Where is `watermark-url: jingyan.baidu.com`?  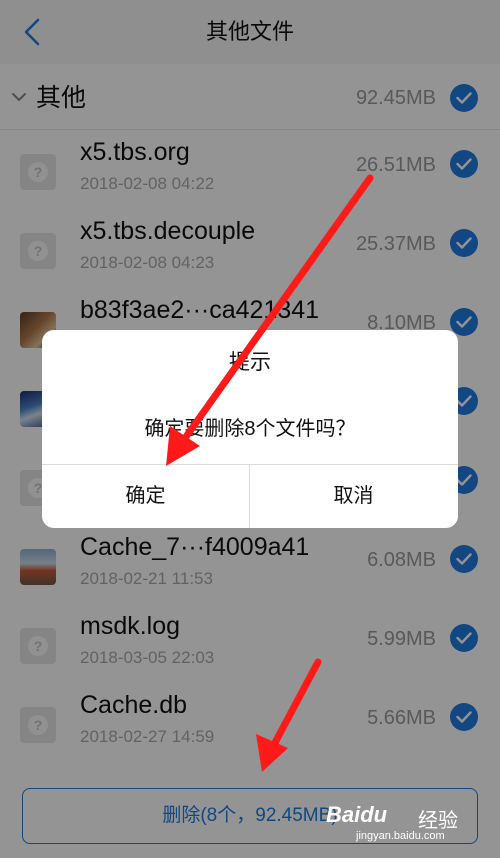
watermark-url: jingyan.baidu.com is located at coordinates (400, 836).